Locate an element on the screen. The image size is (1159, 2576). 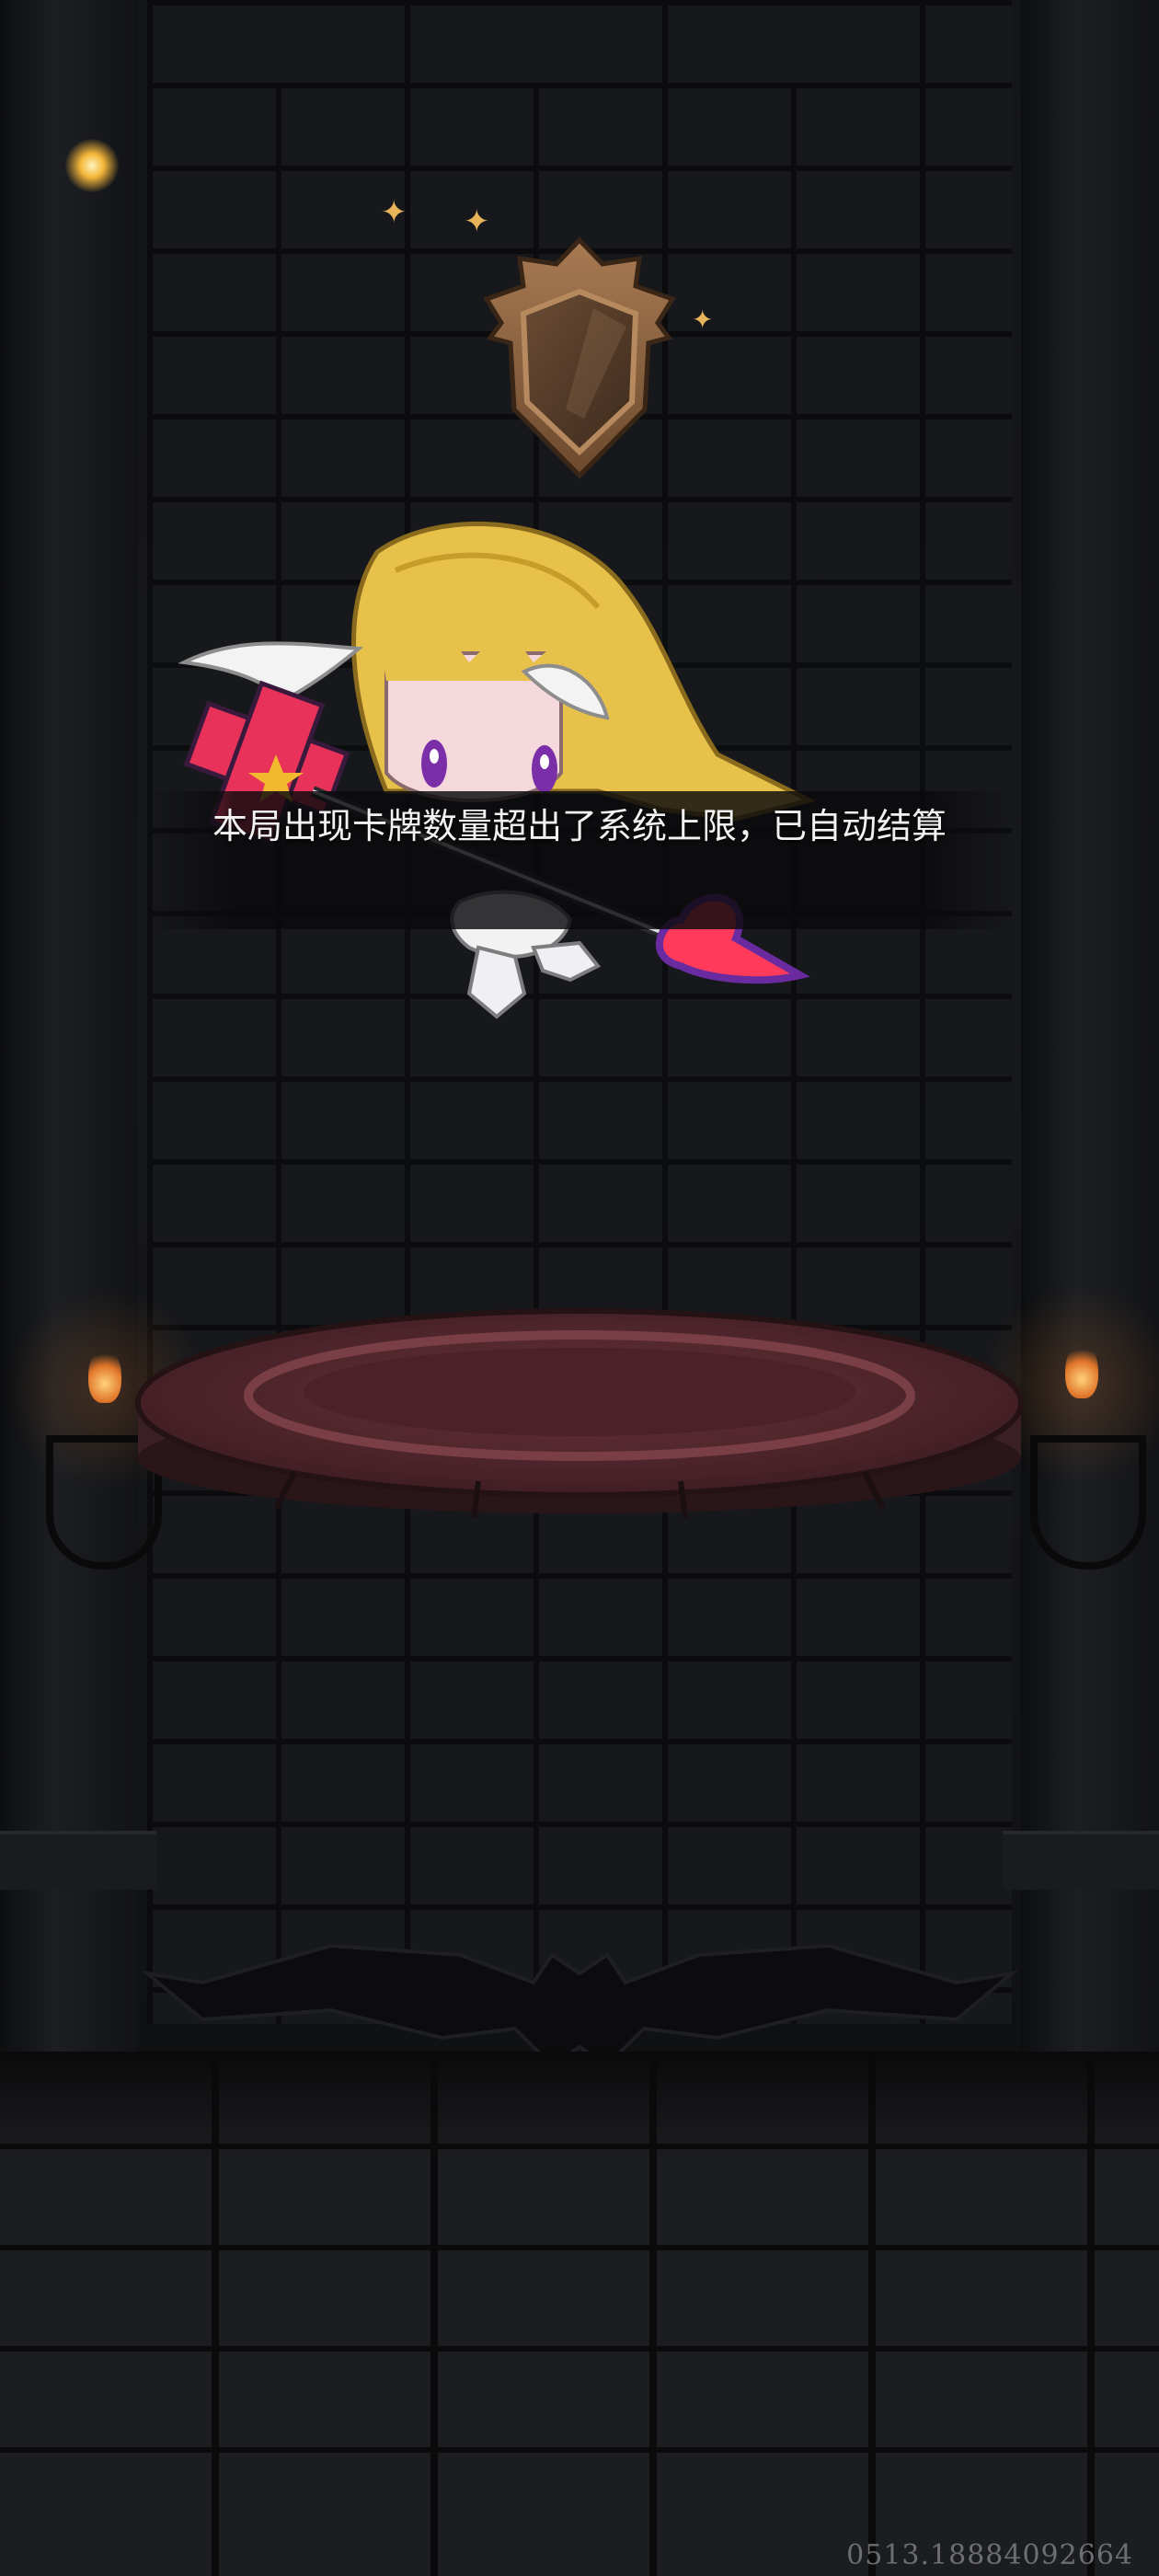
watermark-text: 0513.18884092664 is located at coordinates (989, 2555).